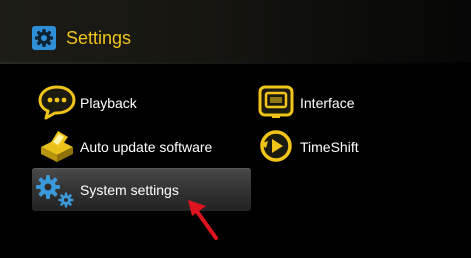  I want to click on receiver-box-icon, so click(57, 146).